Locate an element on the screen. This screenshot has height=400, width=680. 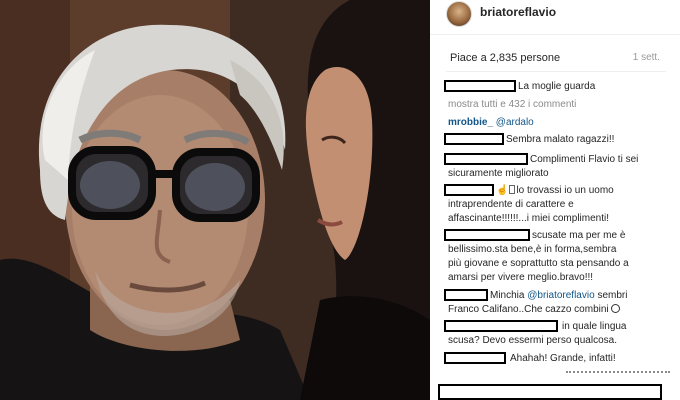
post-username: briatoreflavio is located at coordinates (518, 12).